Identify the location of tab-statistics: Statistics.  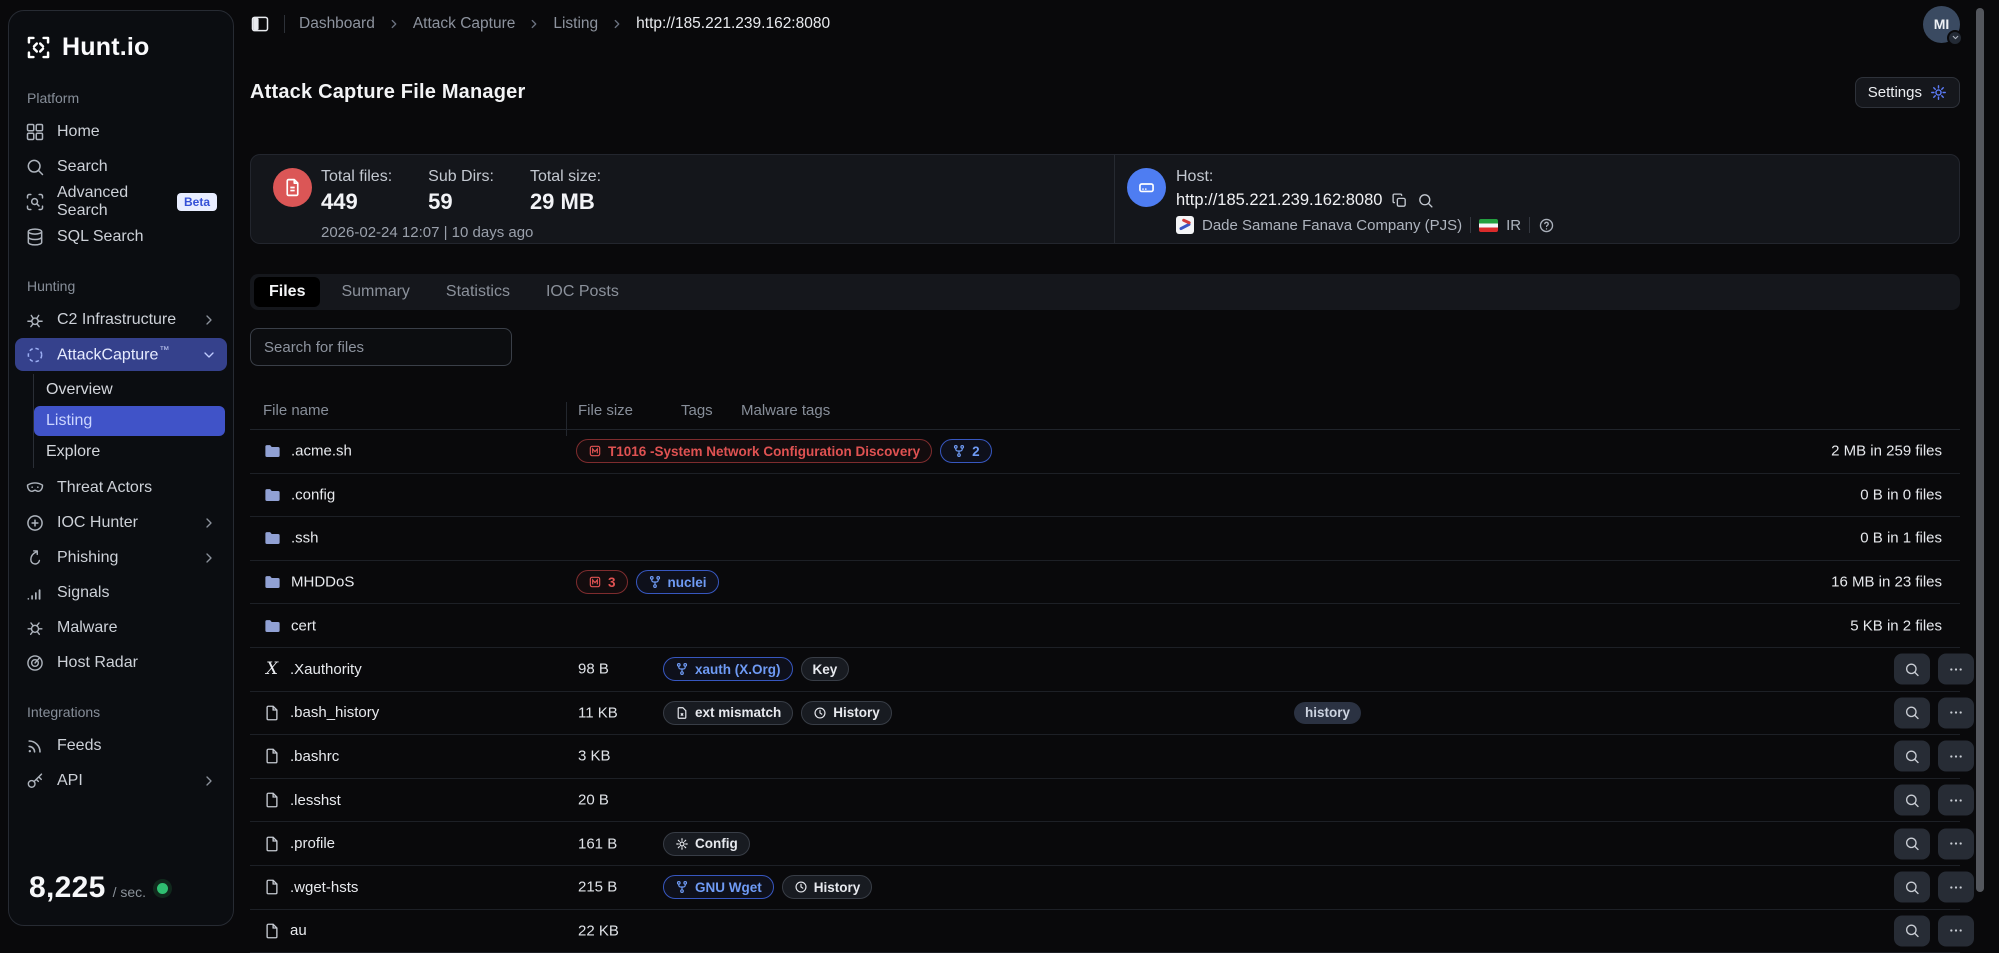
(478, 292).